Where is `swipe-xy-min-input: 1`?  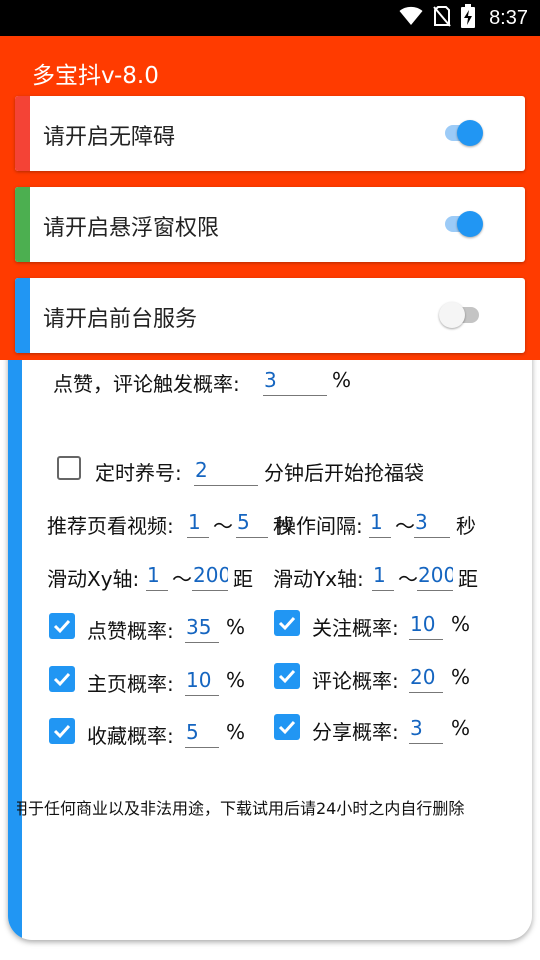 swipe-xy-min-input: 1 is located at coordinates (157, 576).